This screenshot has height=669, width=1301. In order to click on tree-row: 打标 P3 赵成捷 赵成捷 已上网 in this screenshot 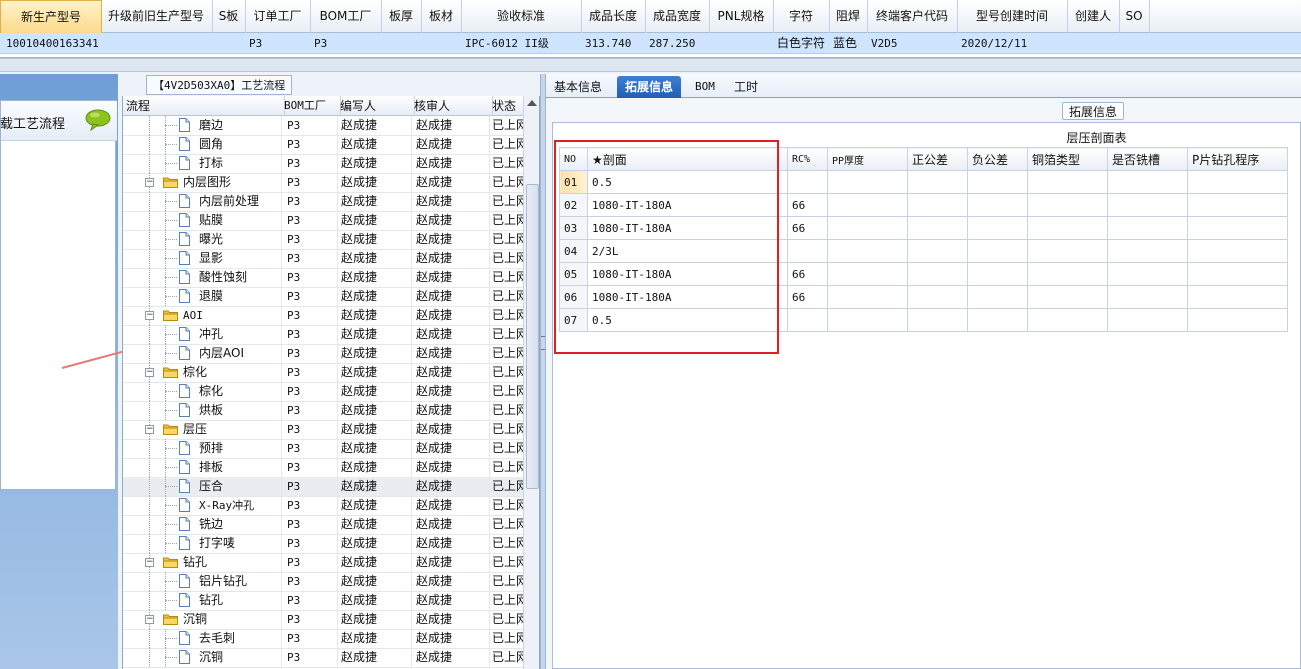, I will do `click(323, 164)`.